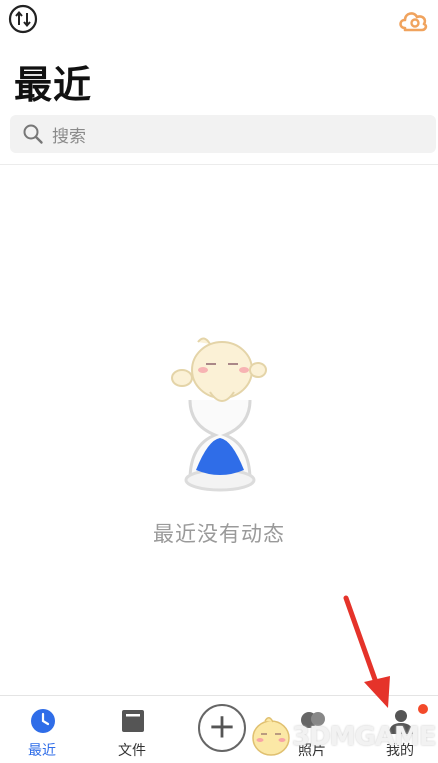 This screenshot has height=763, width=438. I want to click on nav-label-files: 文件, so click(132, 751).